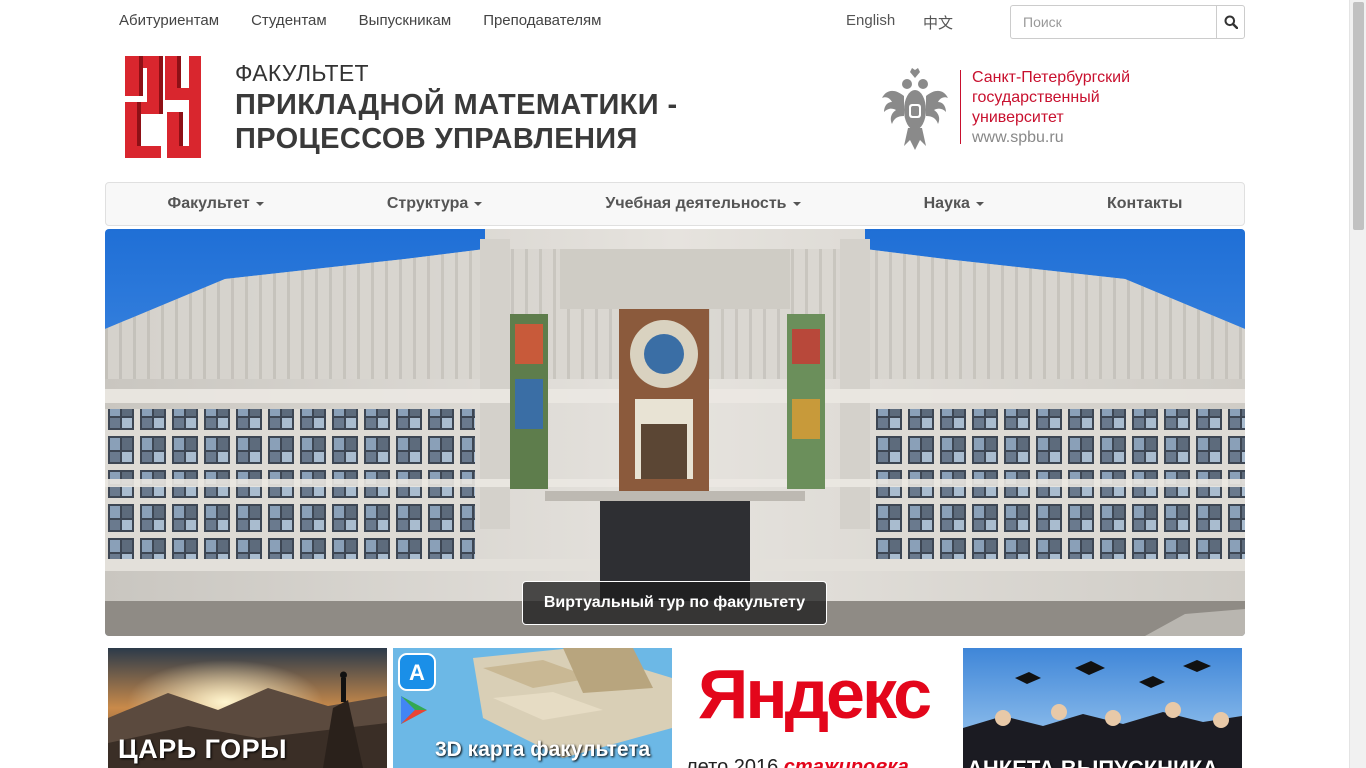 Image resolution: width=1366 pixels, height=768 pixels. What do you see at coordinates (208, 203) in the screenshot?
I see `nav-item-label: Факультет` at bounding box center [208, 203].